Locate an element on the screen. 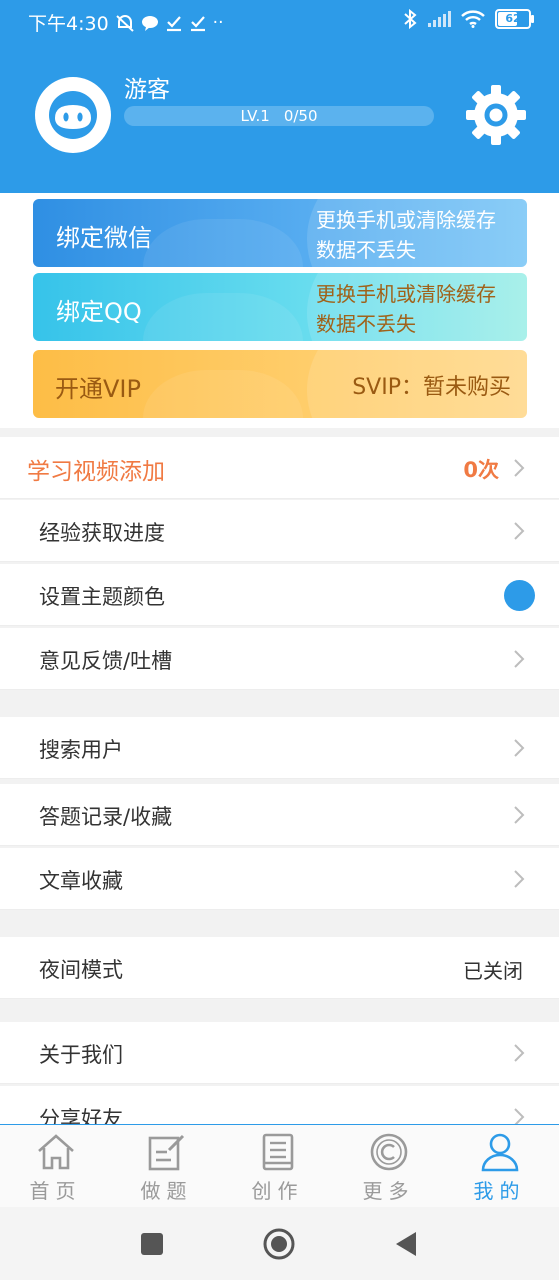  avatar is located at coordinates (73, 115).